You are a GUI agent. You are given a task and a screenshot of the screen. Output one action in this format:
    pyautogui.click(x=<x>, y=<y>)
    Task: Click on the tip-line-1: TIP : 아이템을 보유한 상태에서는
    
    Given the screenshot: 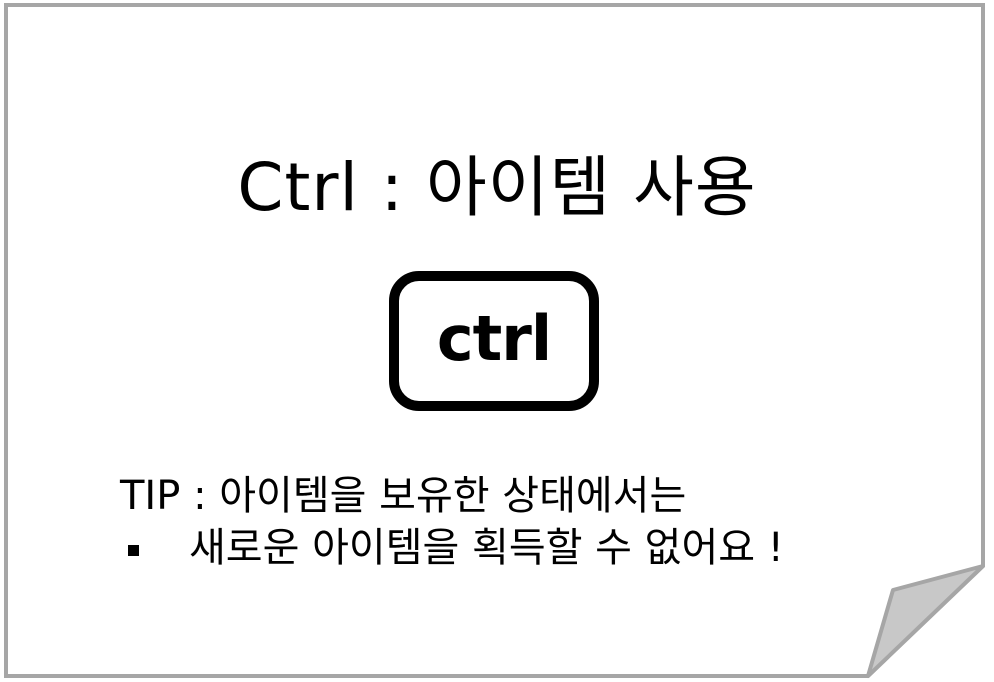 What is the action you would take?
    pyautogui.click(x=403, y=496)
    